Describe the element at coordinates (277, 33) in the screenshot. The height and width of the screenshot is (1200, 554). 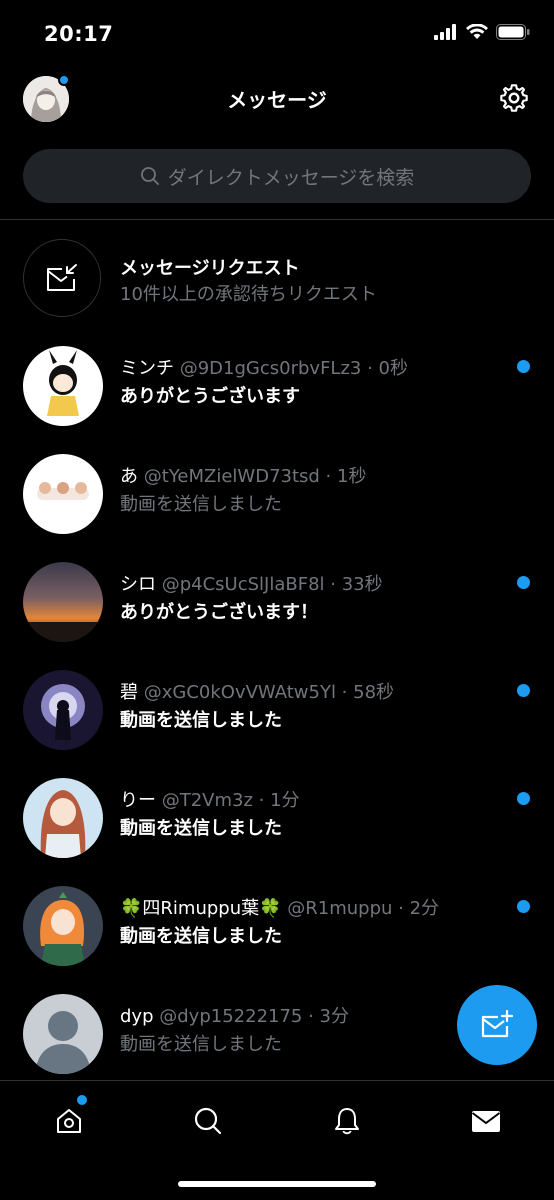
I see `status-bar: 20:17` at that location.